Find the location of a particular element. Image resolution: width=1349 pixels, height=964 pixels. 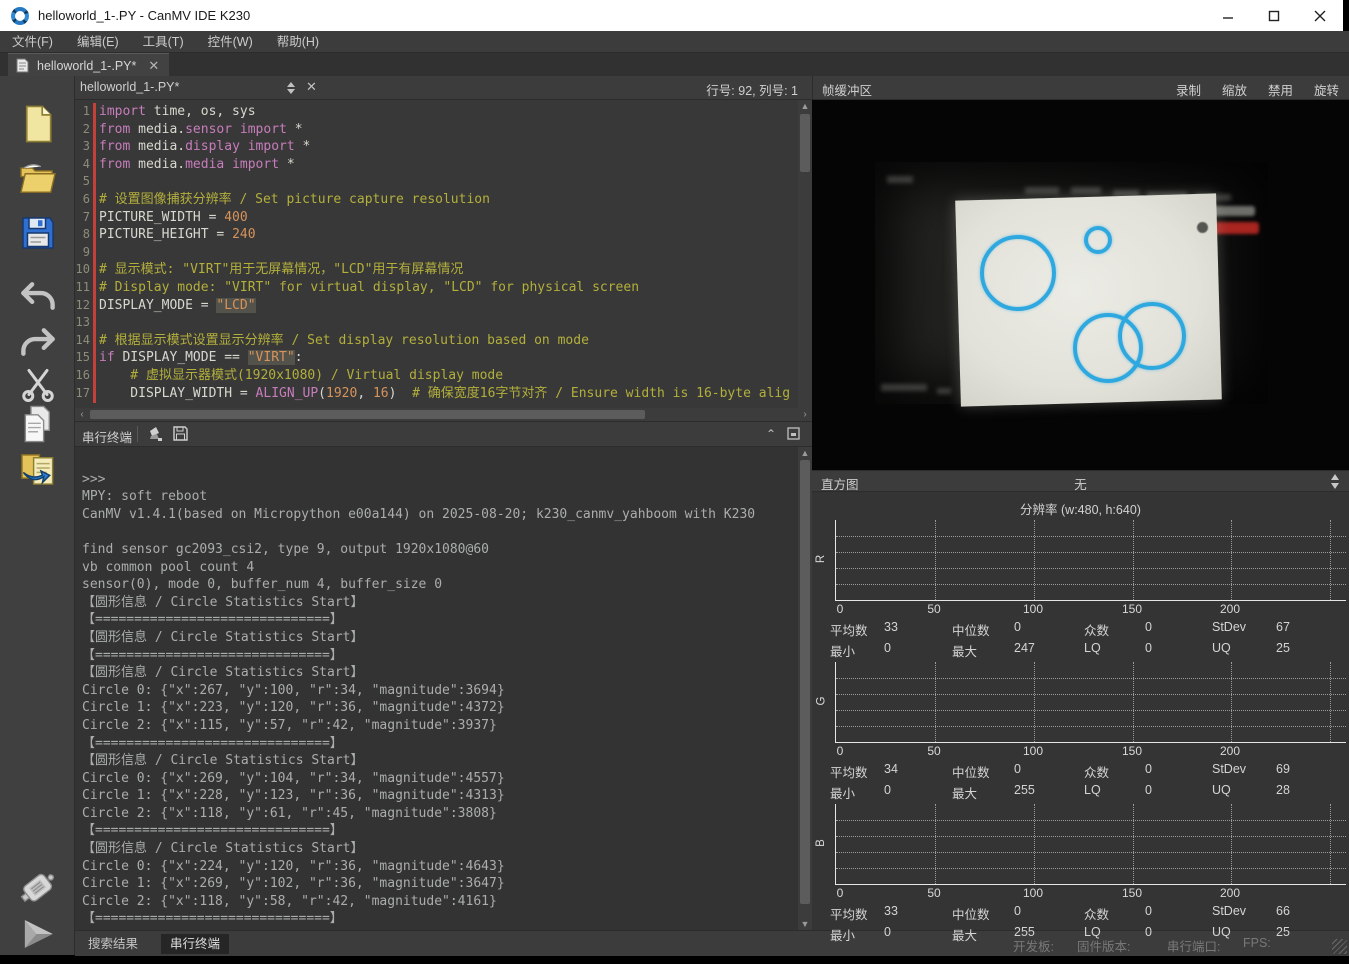

code-line: 7 PICTURE_WIDTH = 400 is located at coordinates (443, 218).